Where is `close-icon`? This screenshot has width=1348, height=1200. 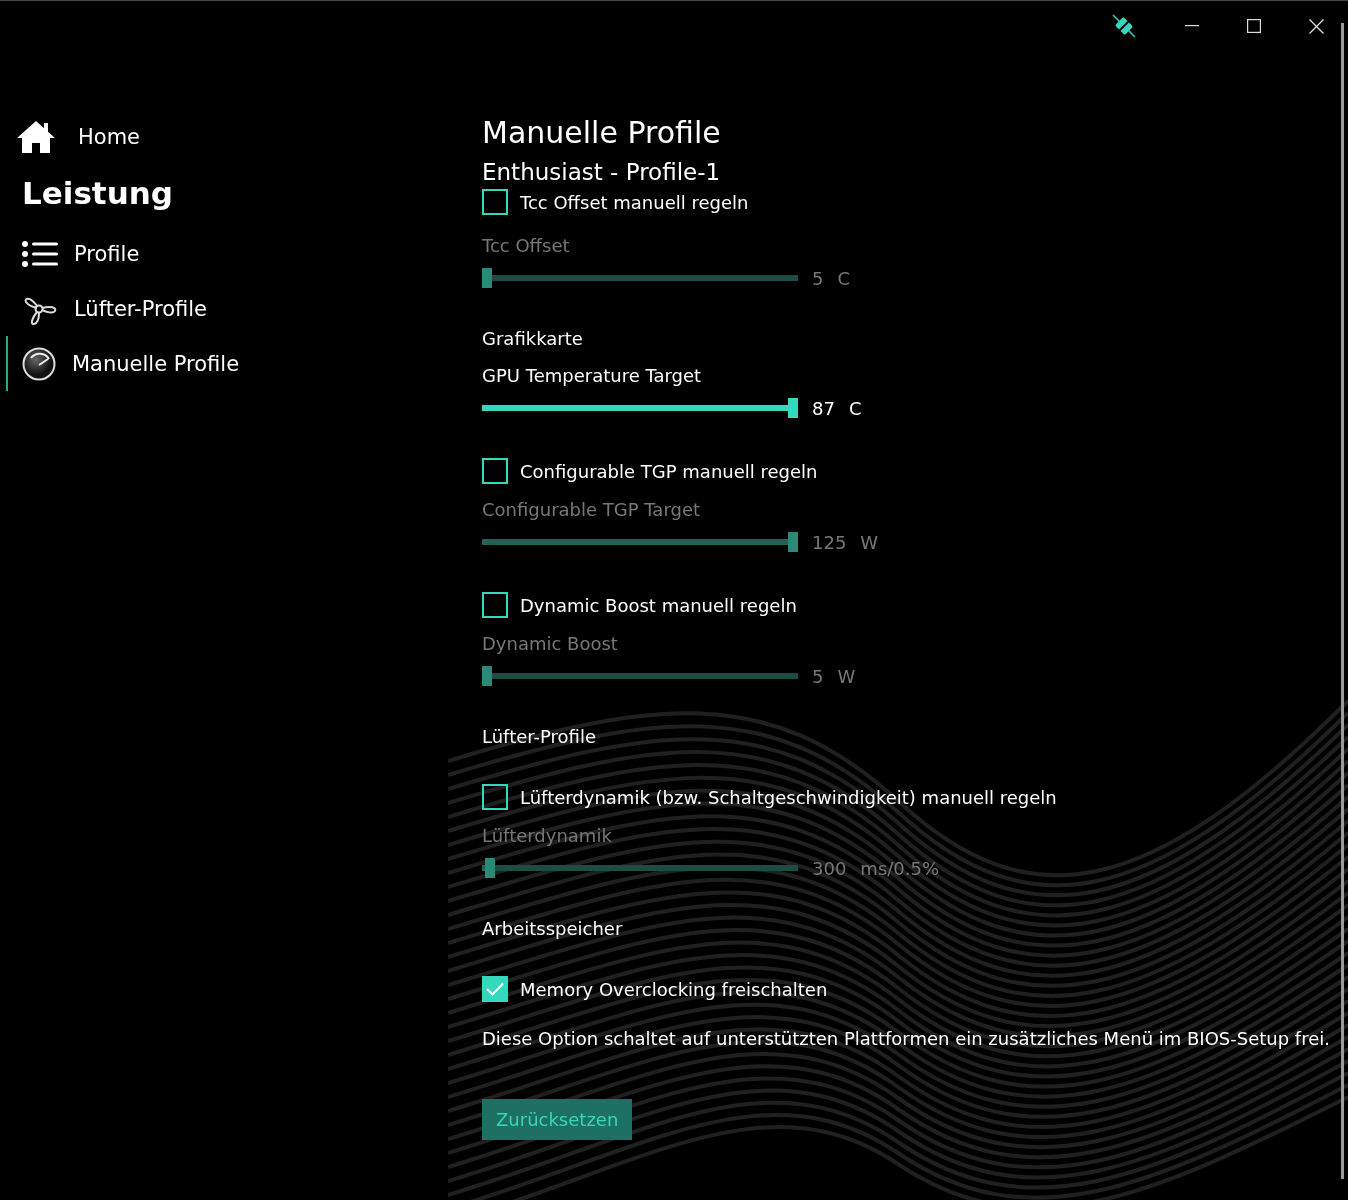
close-icon is located at coordinates (1316, 26).